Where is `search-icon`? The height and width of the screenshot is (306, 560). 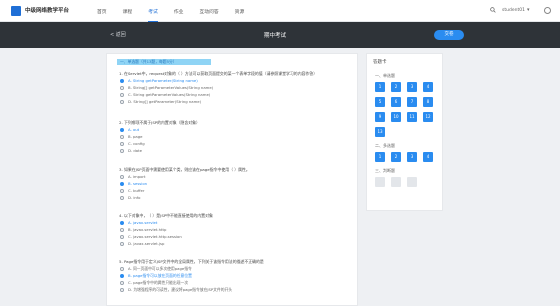
search-icon is located at coordinates (493, 11).